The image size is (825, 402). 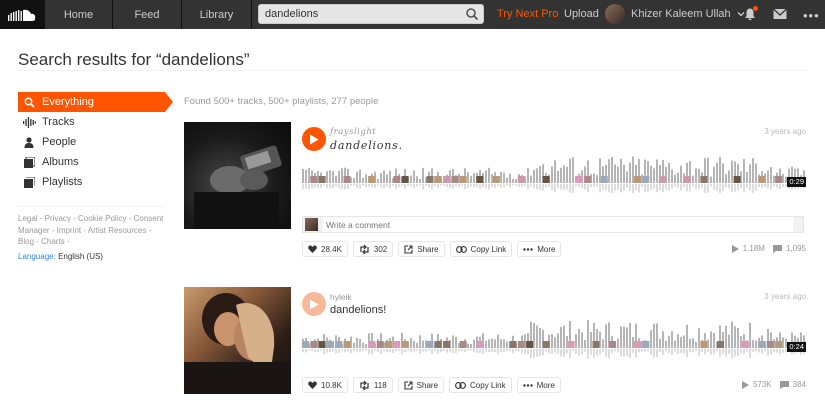 I want to click on nav-feed: Feed, so click(x=147, y=14).